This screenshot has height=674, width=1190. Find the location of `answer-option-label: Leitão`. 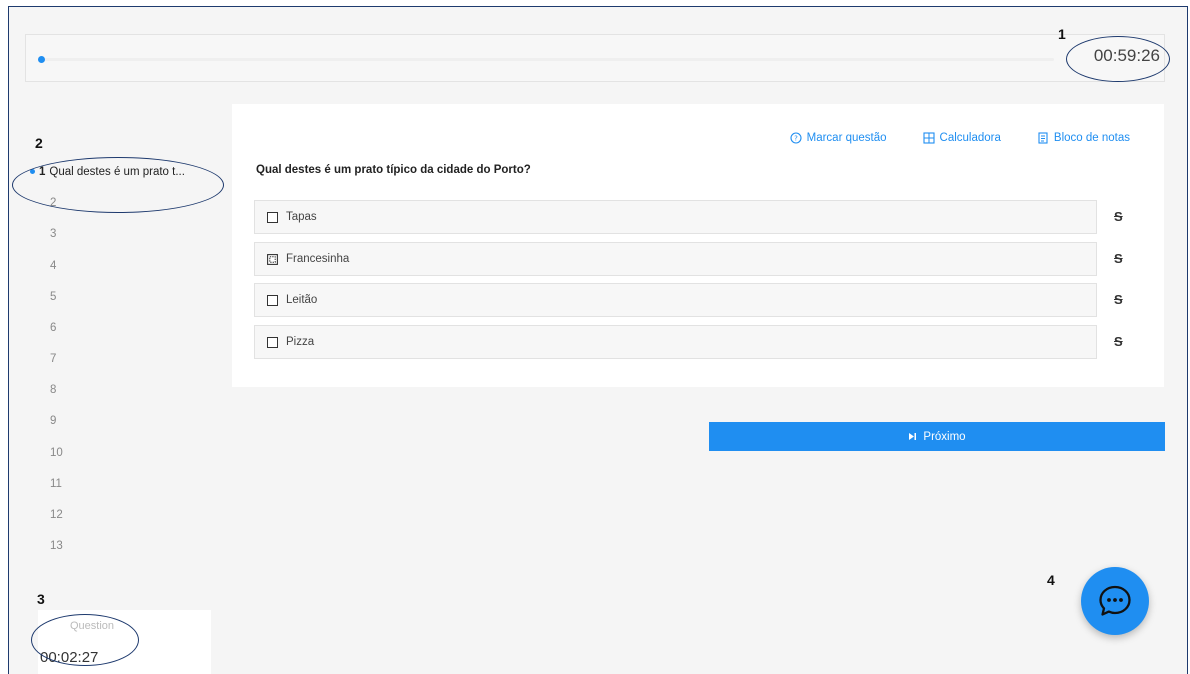

answer-option-label: Leitão is located at coordinates (302, 300).